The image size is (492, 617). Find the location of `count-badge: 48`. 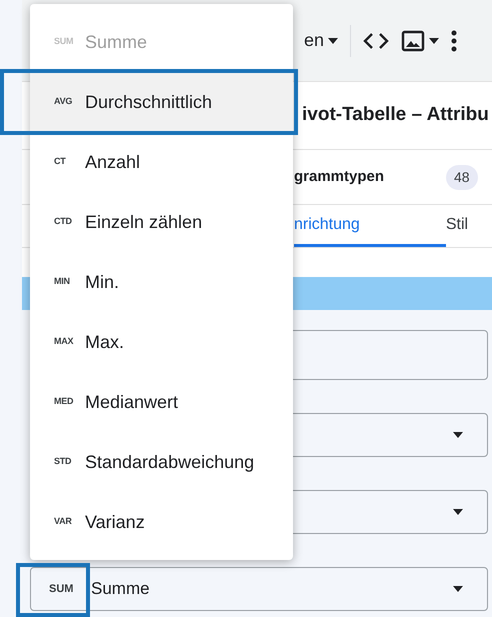

count-badge: 48 is located at coordinates (462, 177).